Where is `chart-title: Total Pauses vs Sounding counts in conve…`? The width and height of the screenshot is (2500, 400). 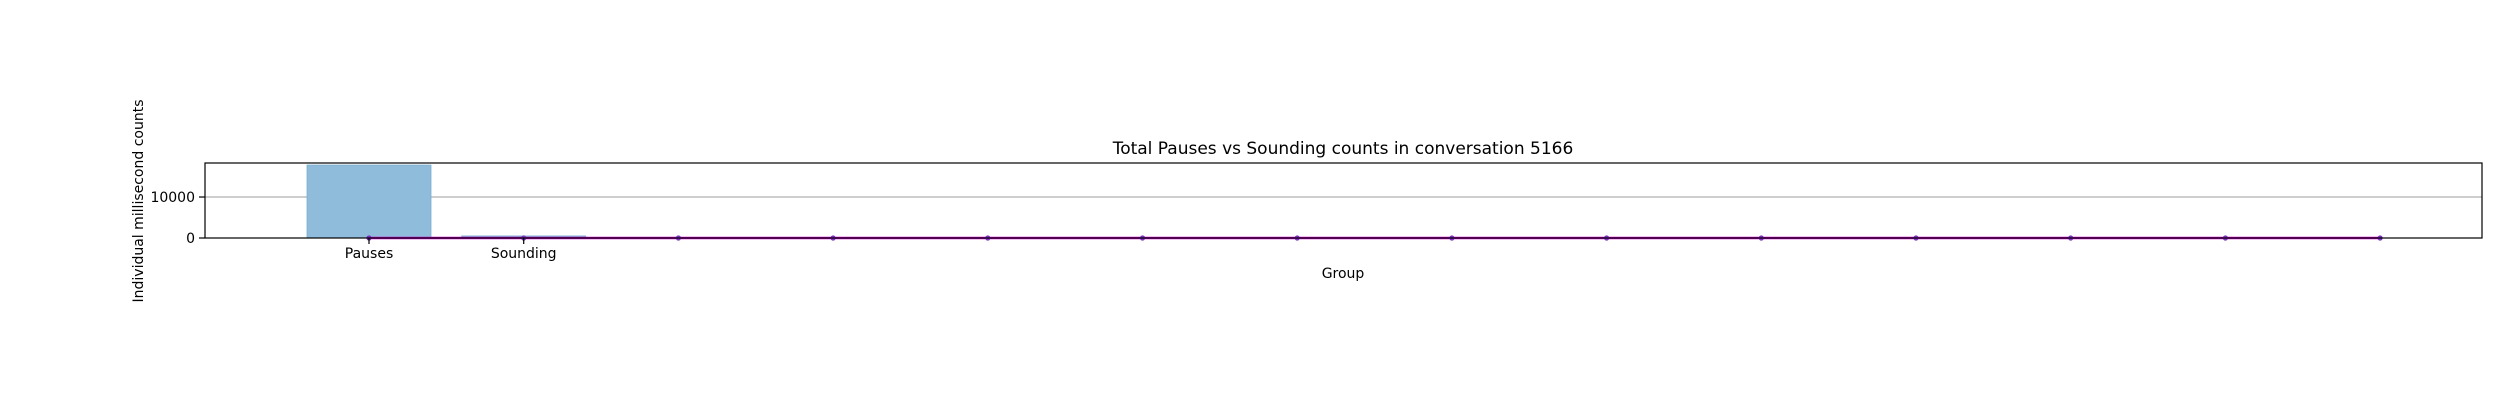 chart-title: Total Pauses vs Sounding counts in conve… is located at coordinates (1343, 149).